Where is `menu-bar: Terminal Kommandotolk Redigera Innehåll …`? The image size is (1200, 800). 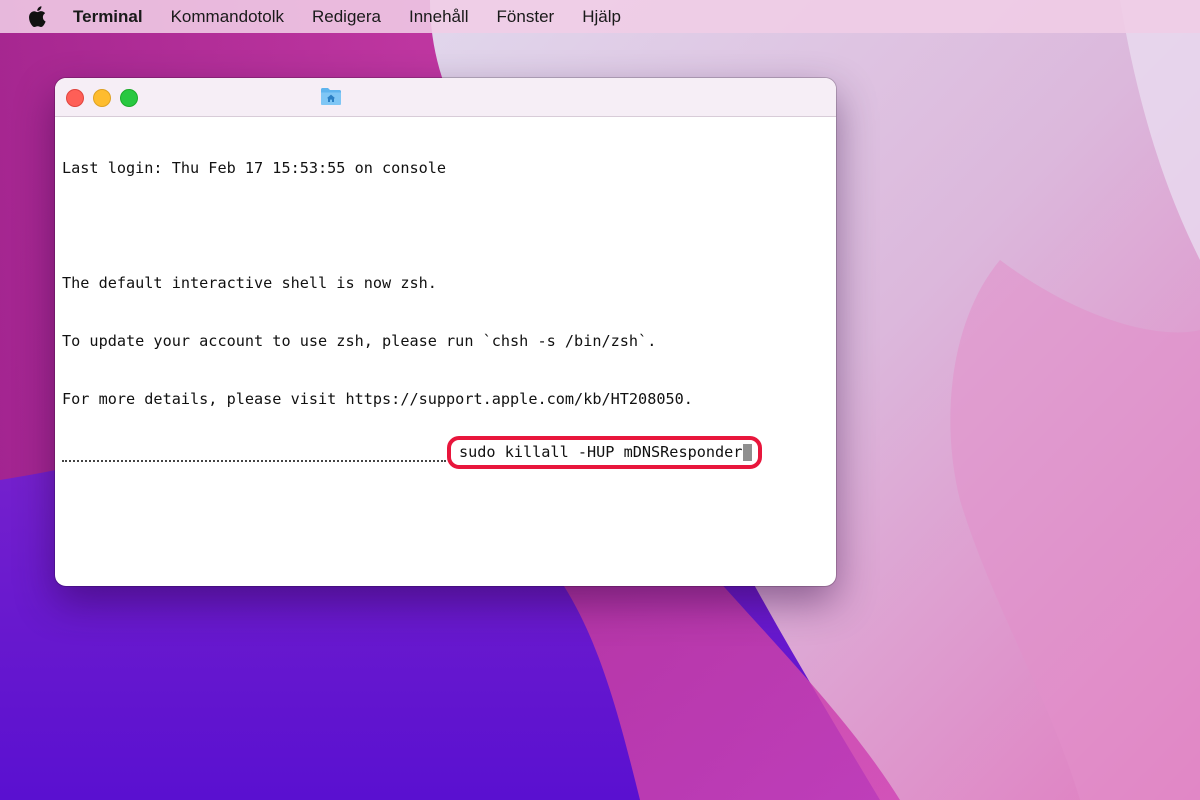 menu-bar: Terminal Kommandotolk Redigera Innehåll … is located at coordinates (600, 16).